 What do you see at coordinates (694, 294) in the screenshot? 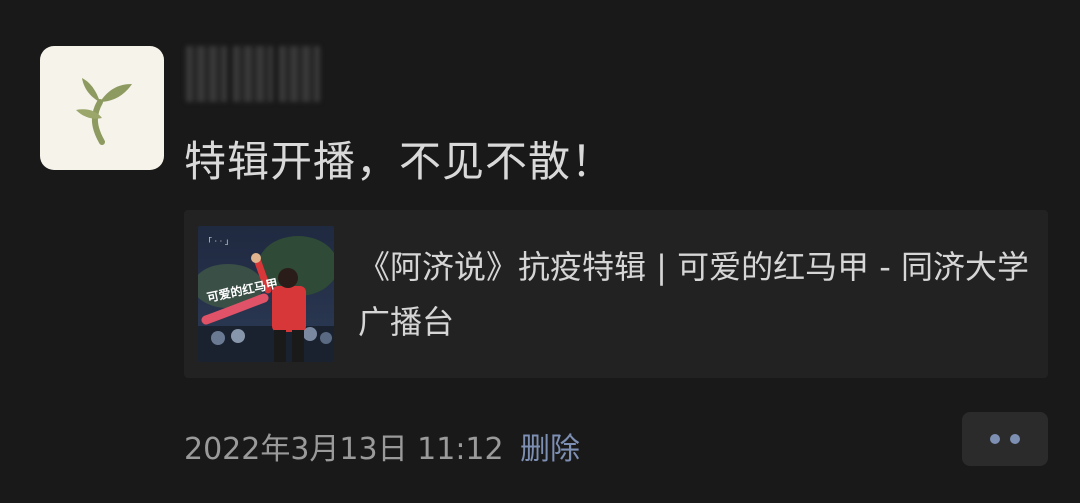
I see `article-title: 《阿济说》抗疫特辑 | 可爱的红马甲 - 同济大学广播台` at bounding box center [694, 294].